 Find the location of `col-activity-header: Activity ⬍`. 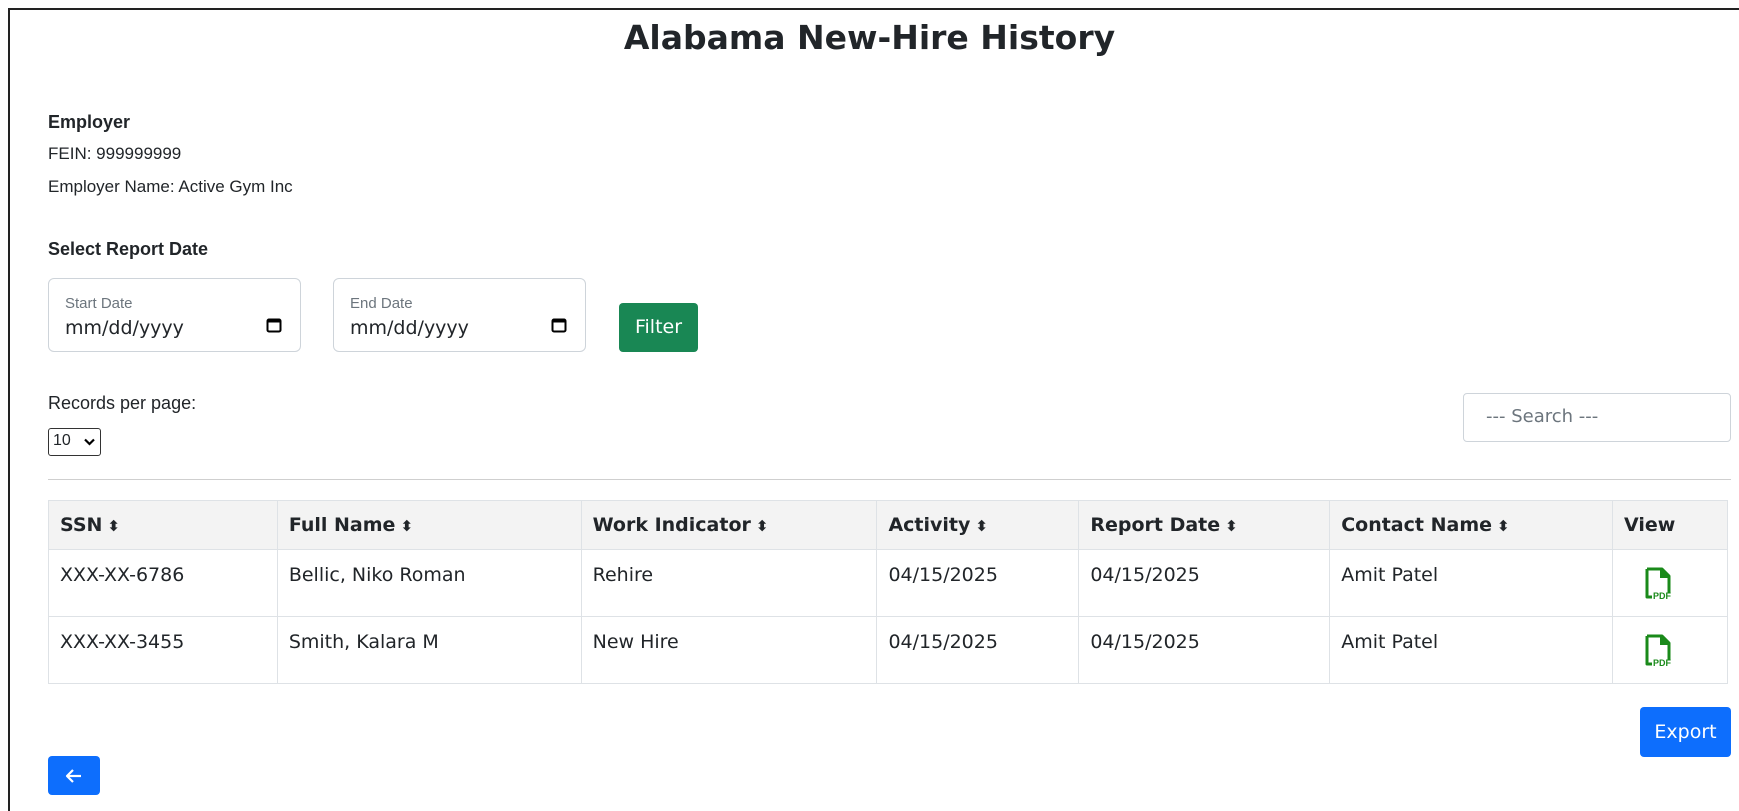

col-activity-header: Activity ⬍ is located at coordinates (978, 525).